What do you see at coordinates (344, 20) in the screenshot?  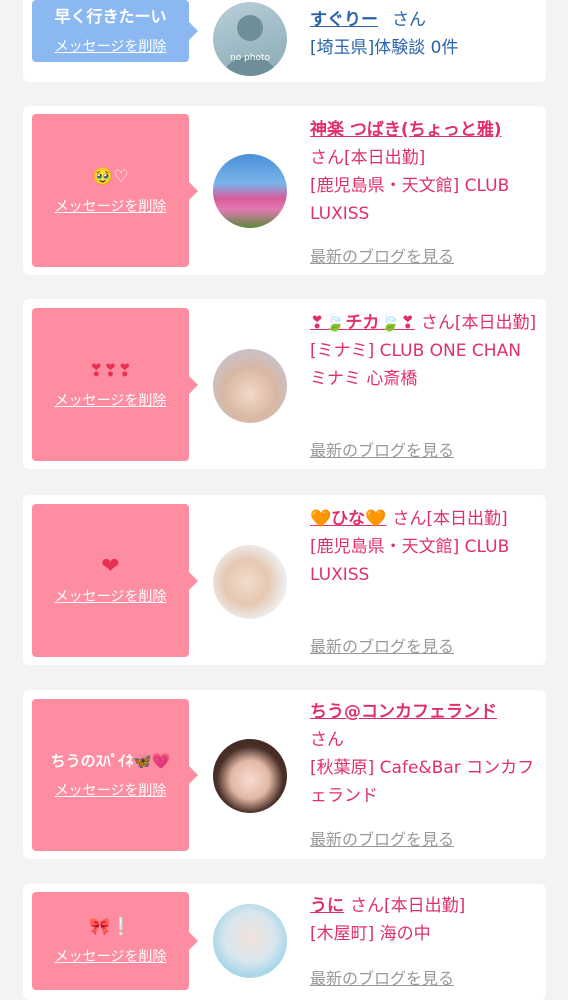 I see `user-name-link: すぐりー` at bounding box center [344, 20].